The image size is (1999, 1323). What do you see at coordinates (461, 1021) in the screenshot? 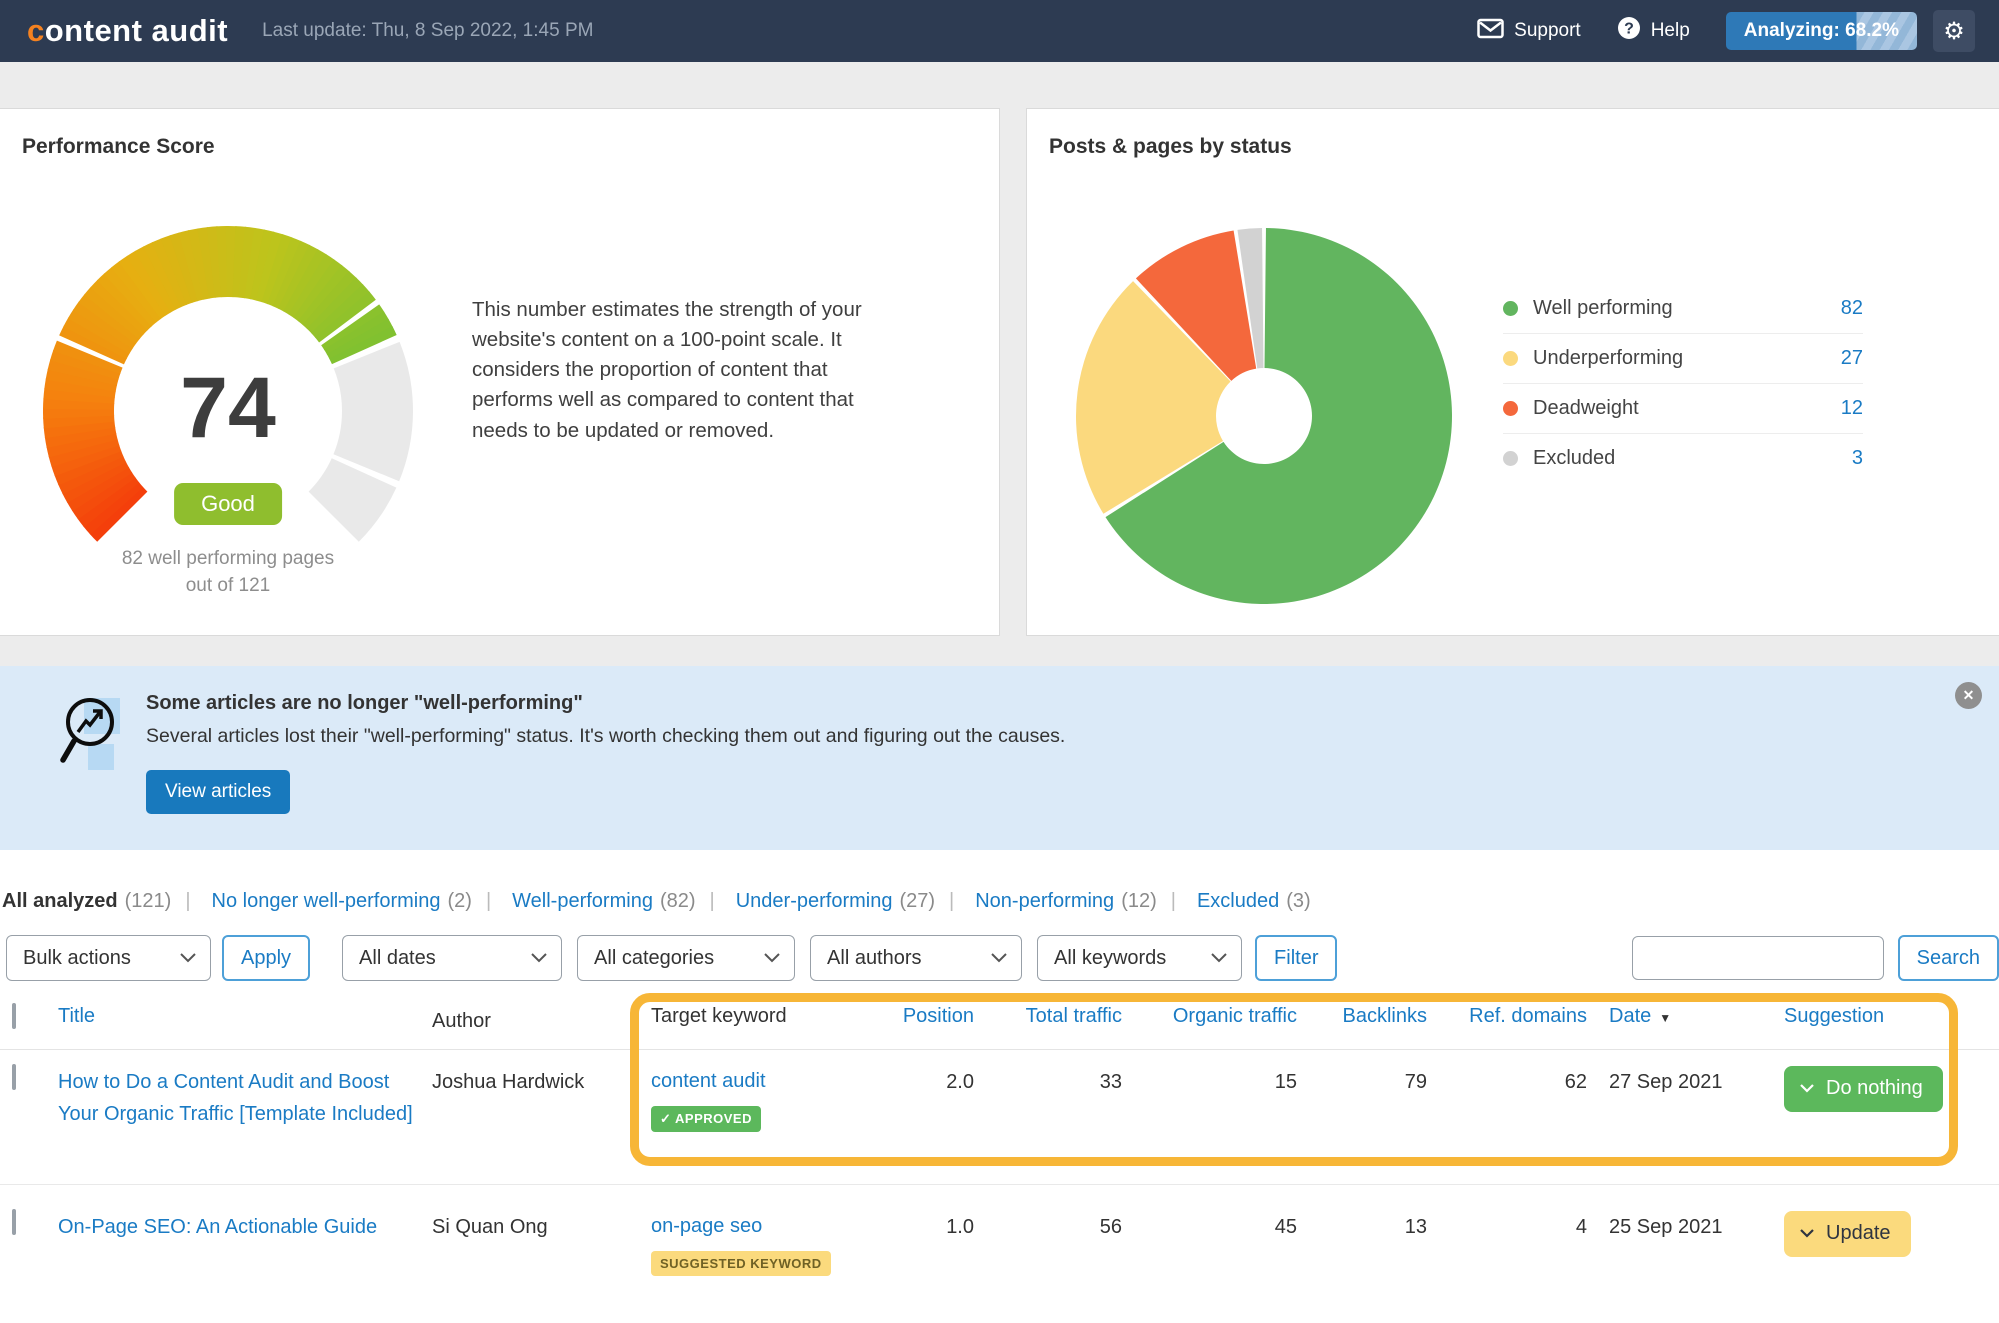
I see `column-header-author: Author` at bounding box center [461, 1021].